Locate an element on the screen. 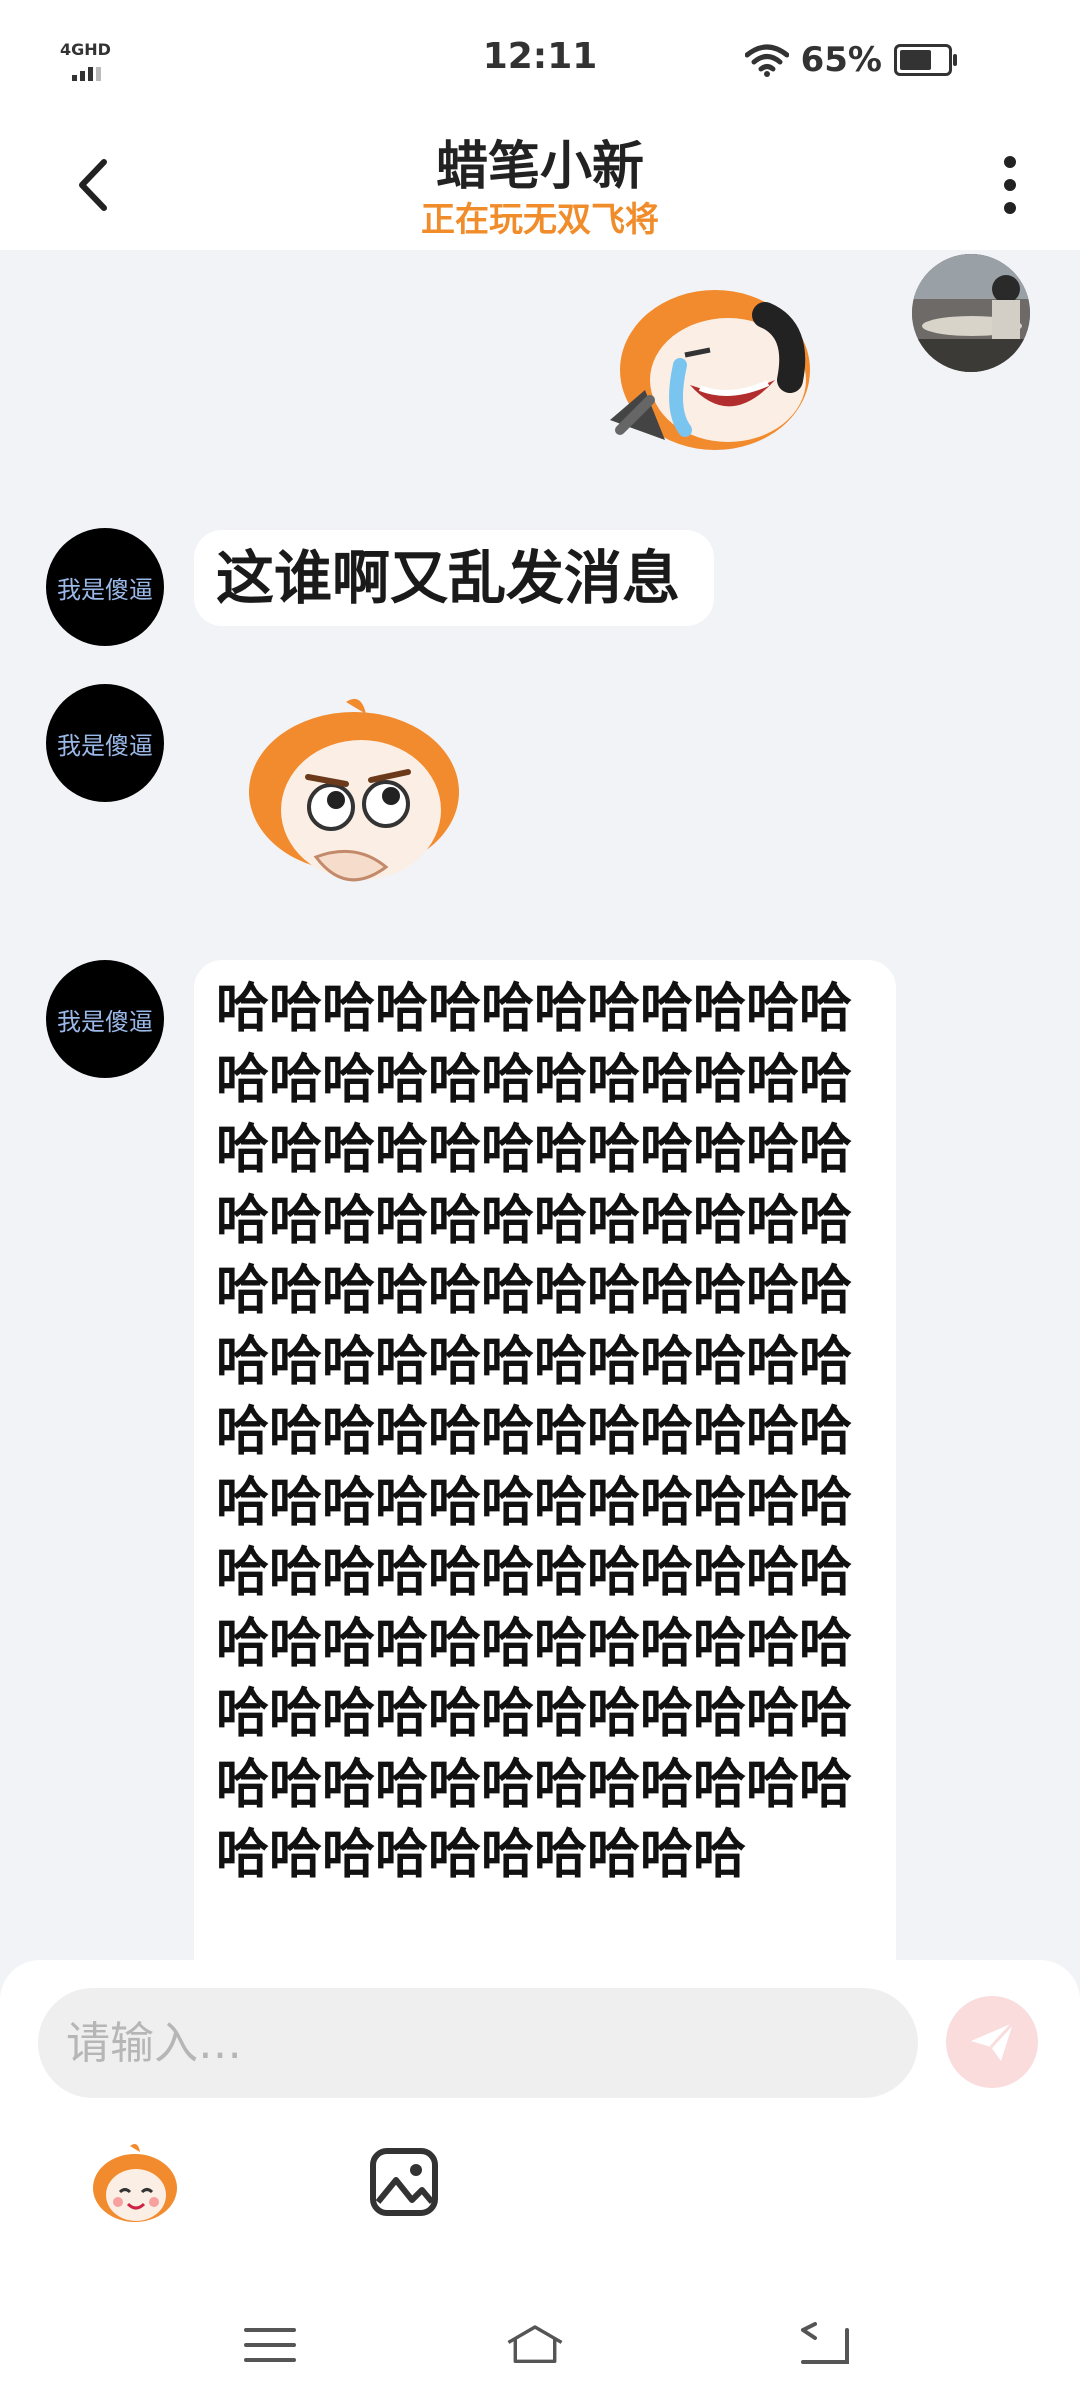 This screenshot has height=2400, width=1080. menu-icon is located at coordinates (270, 2345).